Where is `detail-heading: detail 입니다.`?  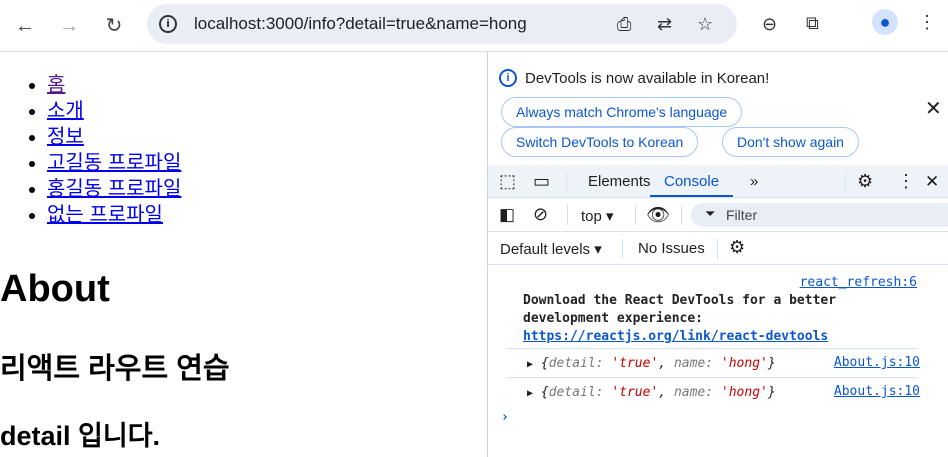
detail-heading: detail 입니다. is located at coordinates (80, 436).